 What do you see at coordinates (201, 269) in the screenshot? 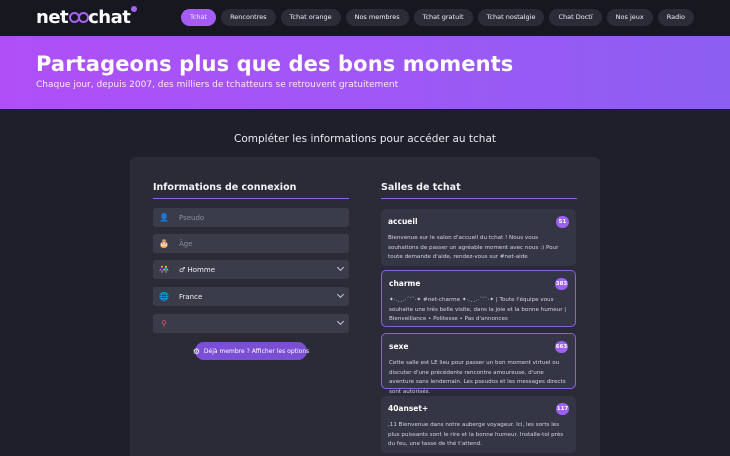
I see `gender-value-label: Homme` at bounding box center [201, 269].